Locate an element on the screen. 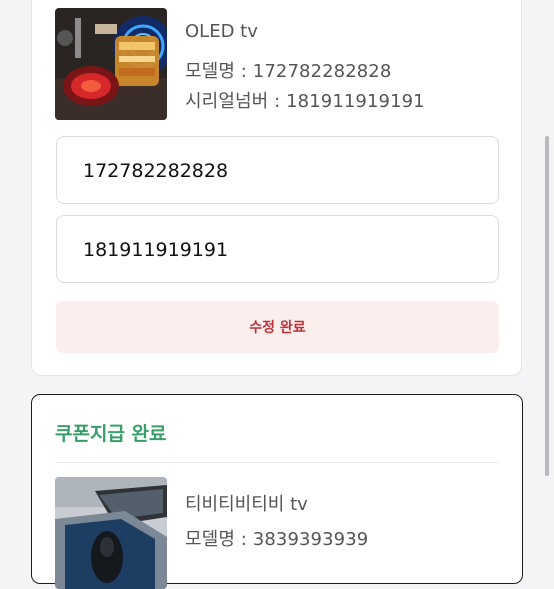 Image resolution: width=554 pixels, height=589 pixels. card-divider is located at coordinates (277, 462).